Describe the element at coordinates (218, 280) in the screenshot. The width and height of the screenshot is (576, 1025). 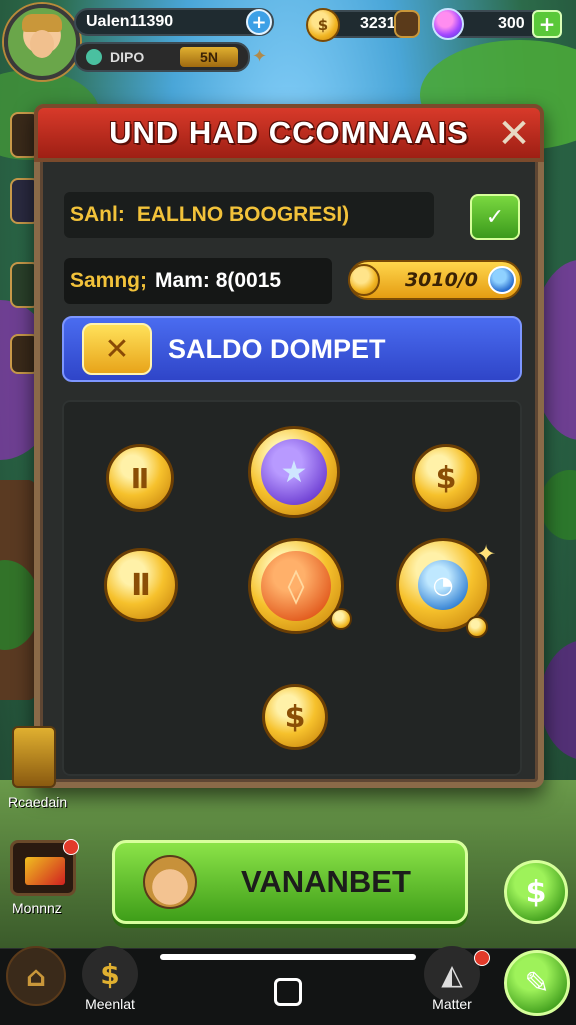
I see `info-row-2-name: Mam: 8(0015` at that location.